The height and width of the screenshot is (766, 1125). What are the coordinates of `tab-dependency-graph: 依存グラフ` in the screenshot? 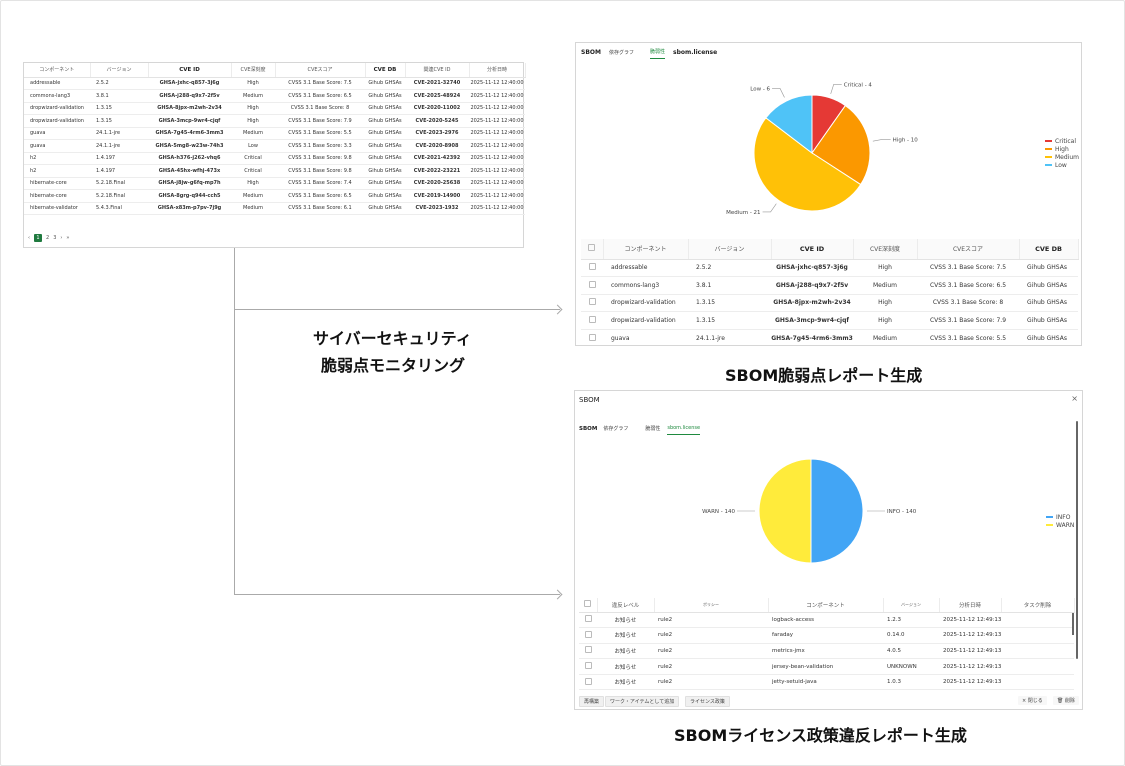 It's located at (615, 430).